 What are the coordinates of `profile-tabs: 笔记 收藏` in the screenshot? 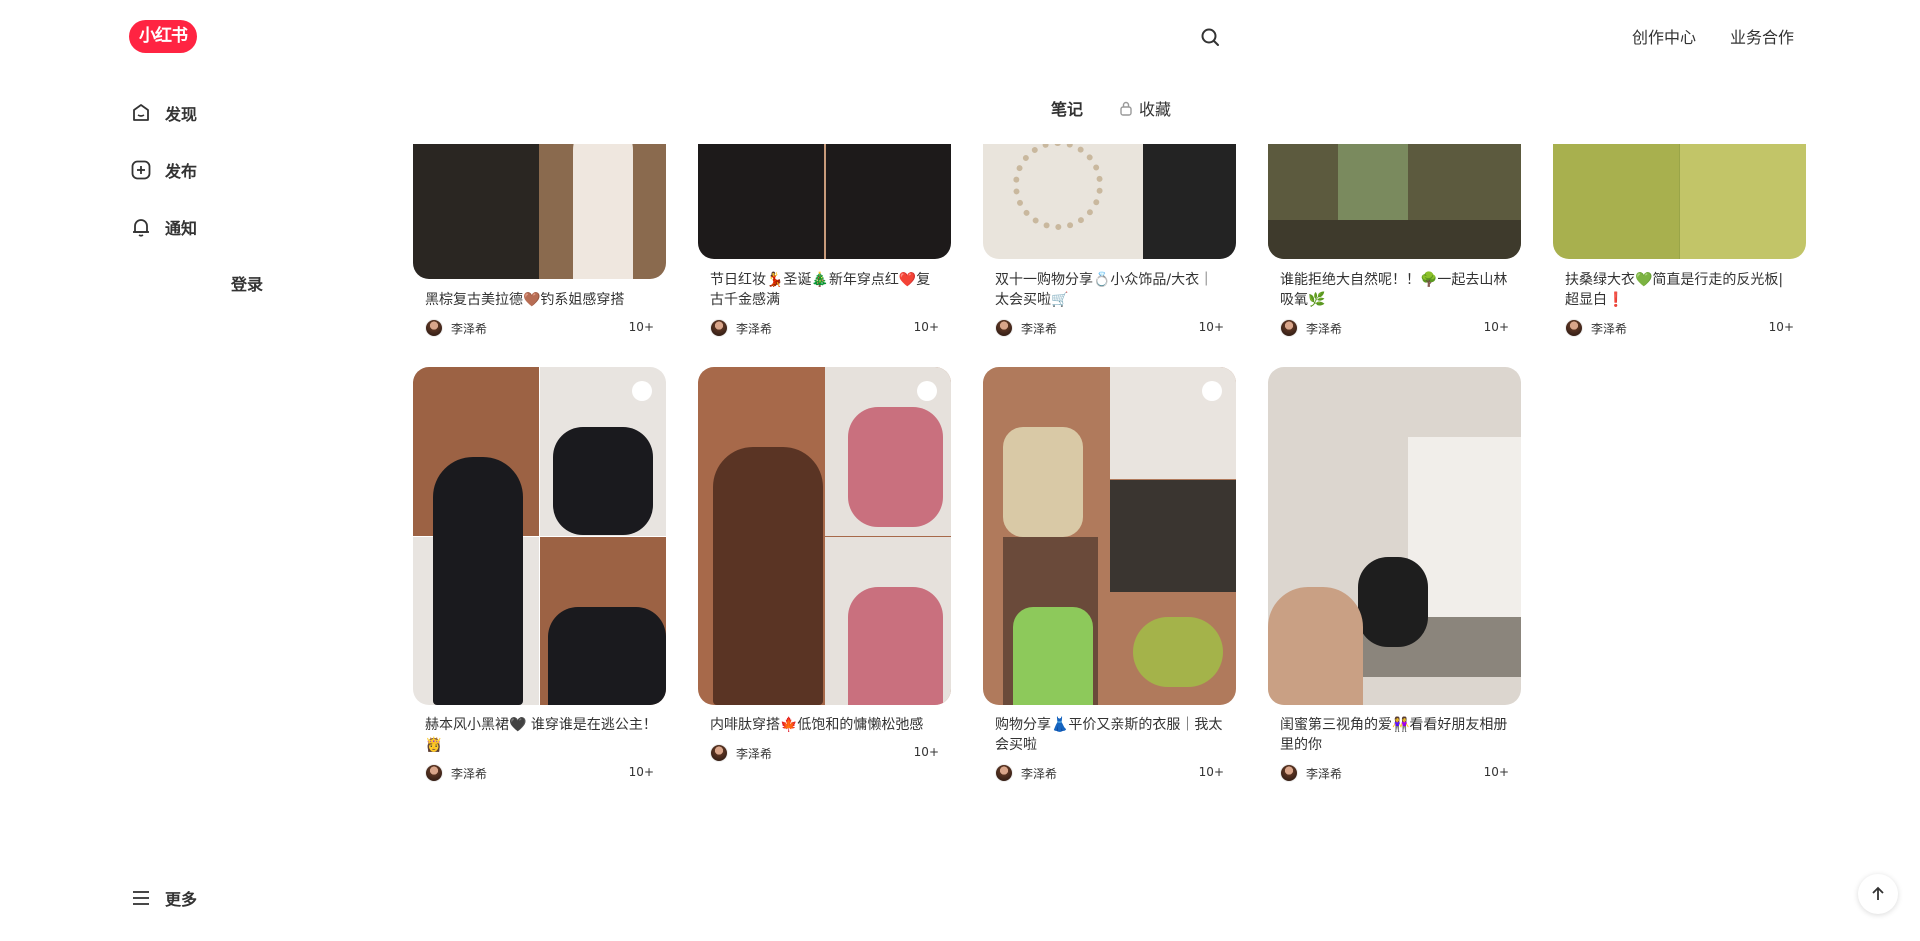 It's located at (1070, 108).